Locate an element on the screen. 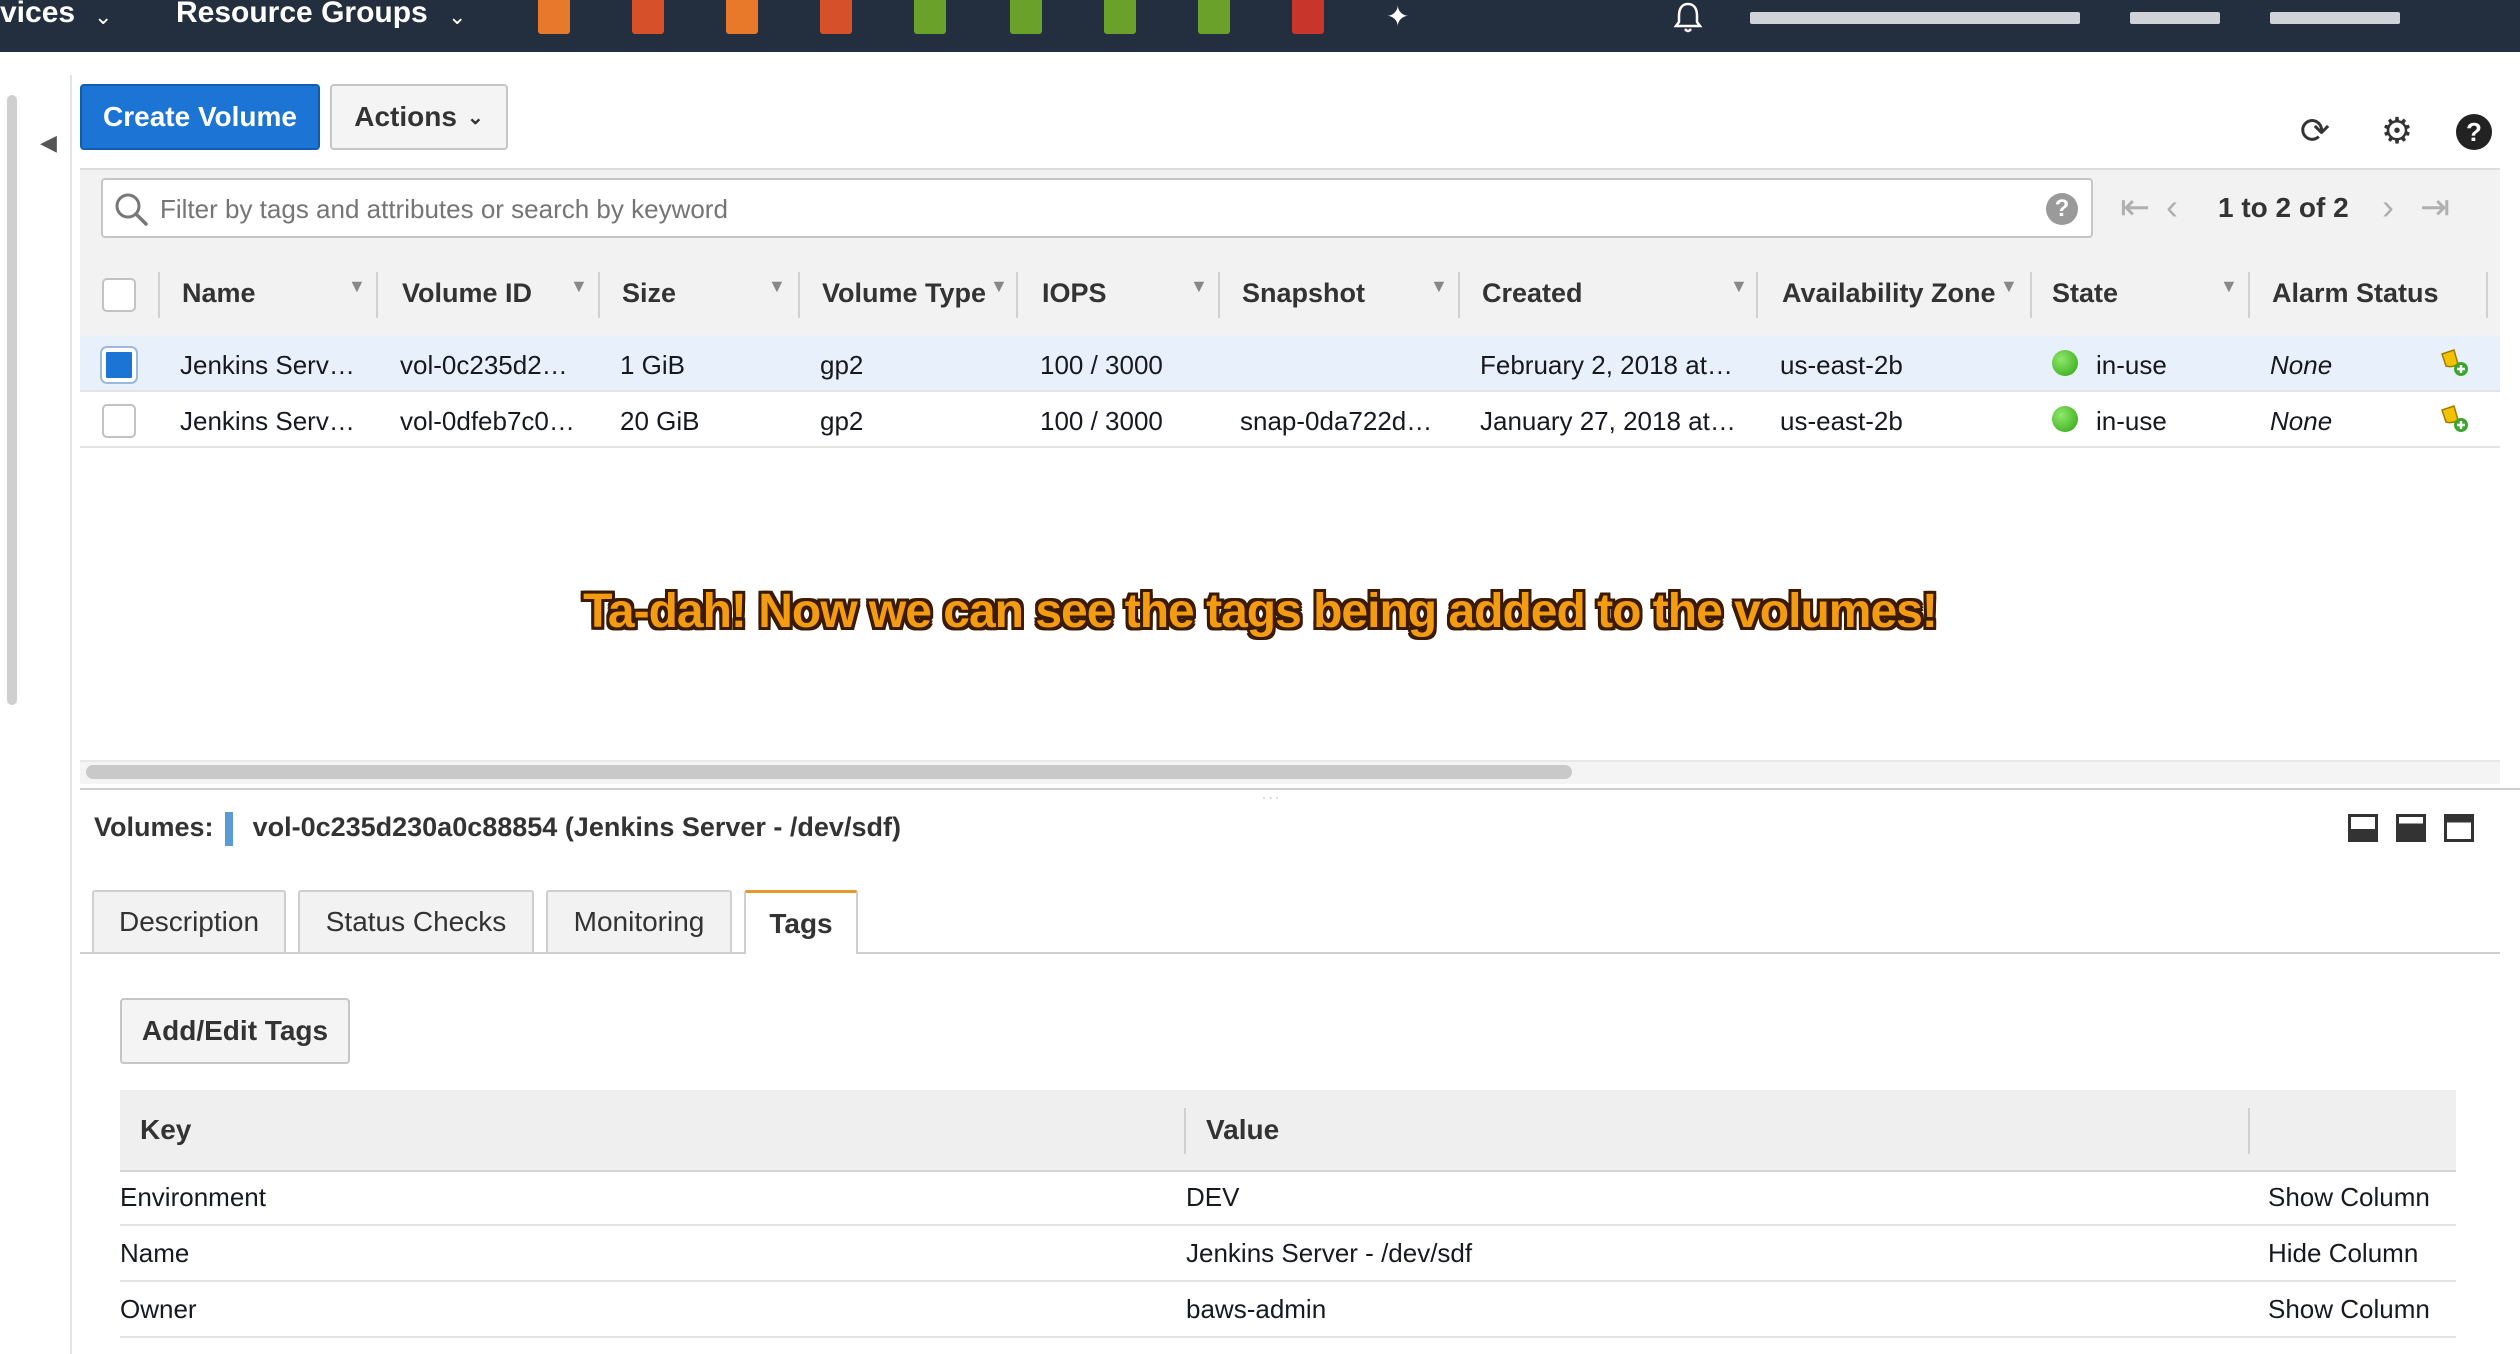  bell-icon is located at coordinates (1688, 18).